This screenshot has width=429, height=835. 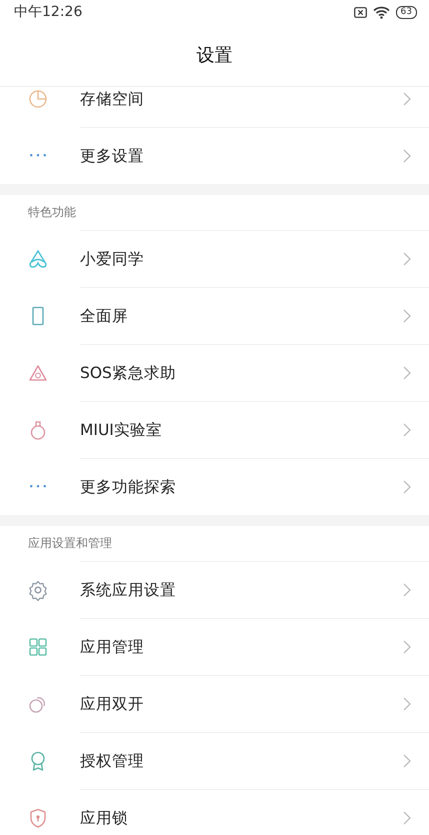 What do you see at coordinates (214, 646) in the screenshot?
I see `settings-row: 应用管理` at bounding box center [214, 646].